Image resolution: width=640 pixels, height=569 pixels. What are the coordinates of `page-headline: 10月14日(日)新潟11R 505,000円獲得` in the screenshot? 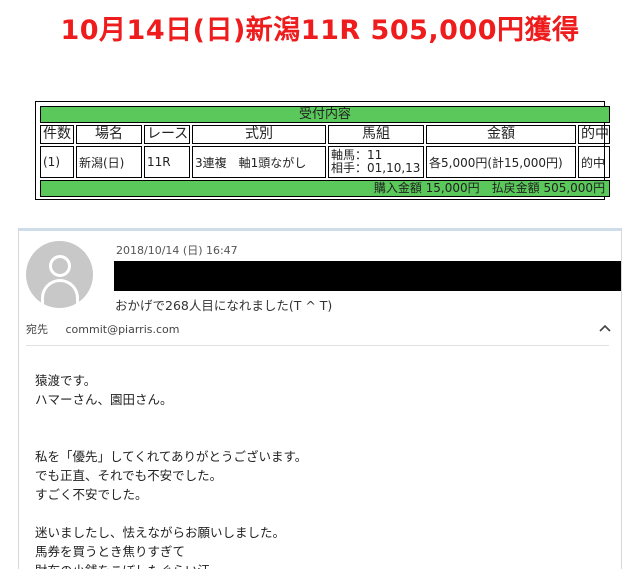 It's located at (320, 30).